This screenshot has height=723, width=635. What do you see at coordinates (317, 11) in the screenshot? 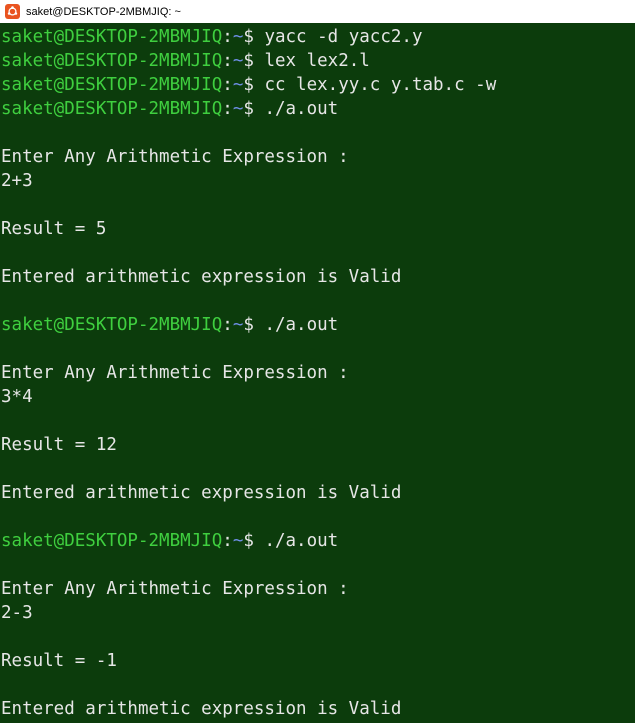
I see `title-bar: saket@DESKTOP-2MBMJIQ: ~` at bounding box center [317, 11].